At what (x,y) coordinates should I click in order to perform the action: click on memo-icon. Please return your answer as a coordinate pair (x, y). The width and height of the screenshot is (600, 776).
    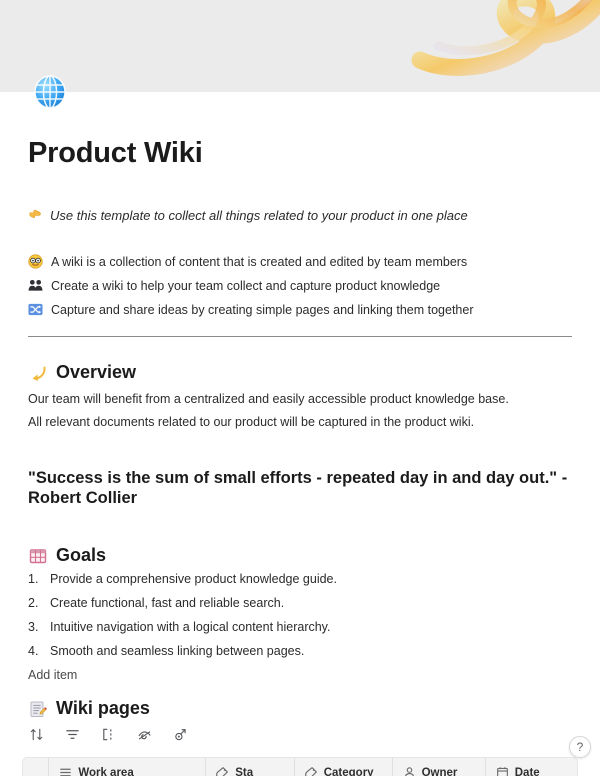
    Looking at the image, I should click on (38, 709).